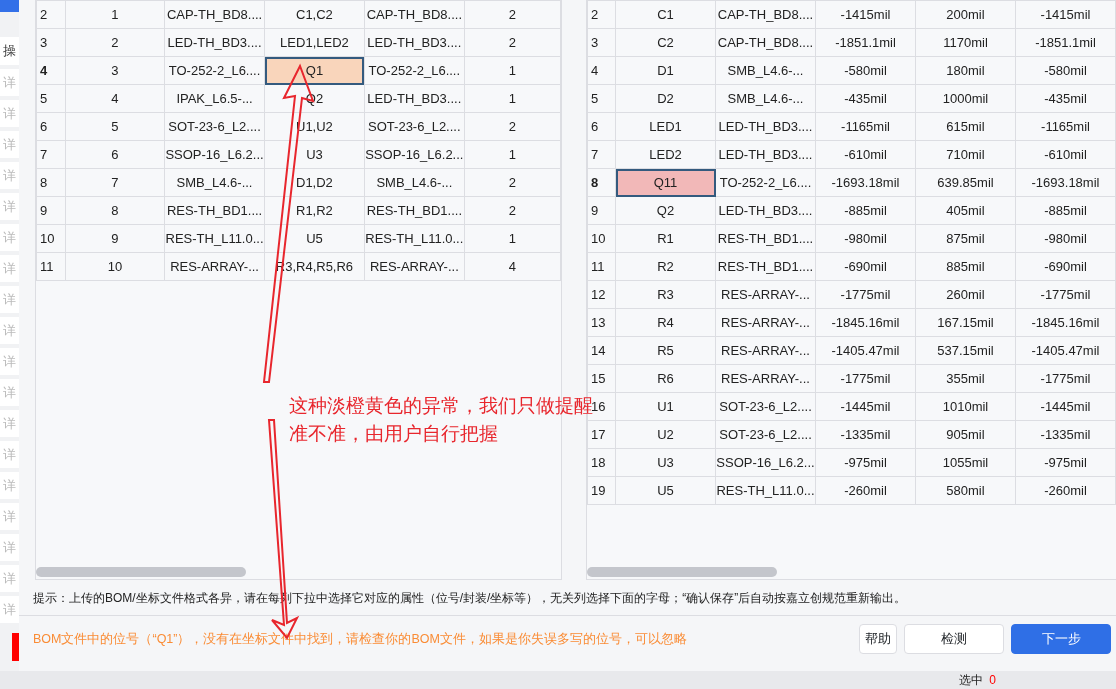  I want to click on table-cell: 167.15mil, so click(965, 322).